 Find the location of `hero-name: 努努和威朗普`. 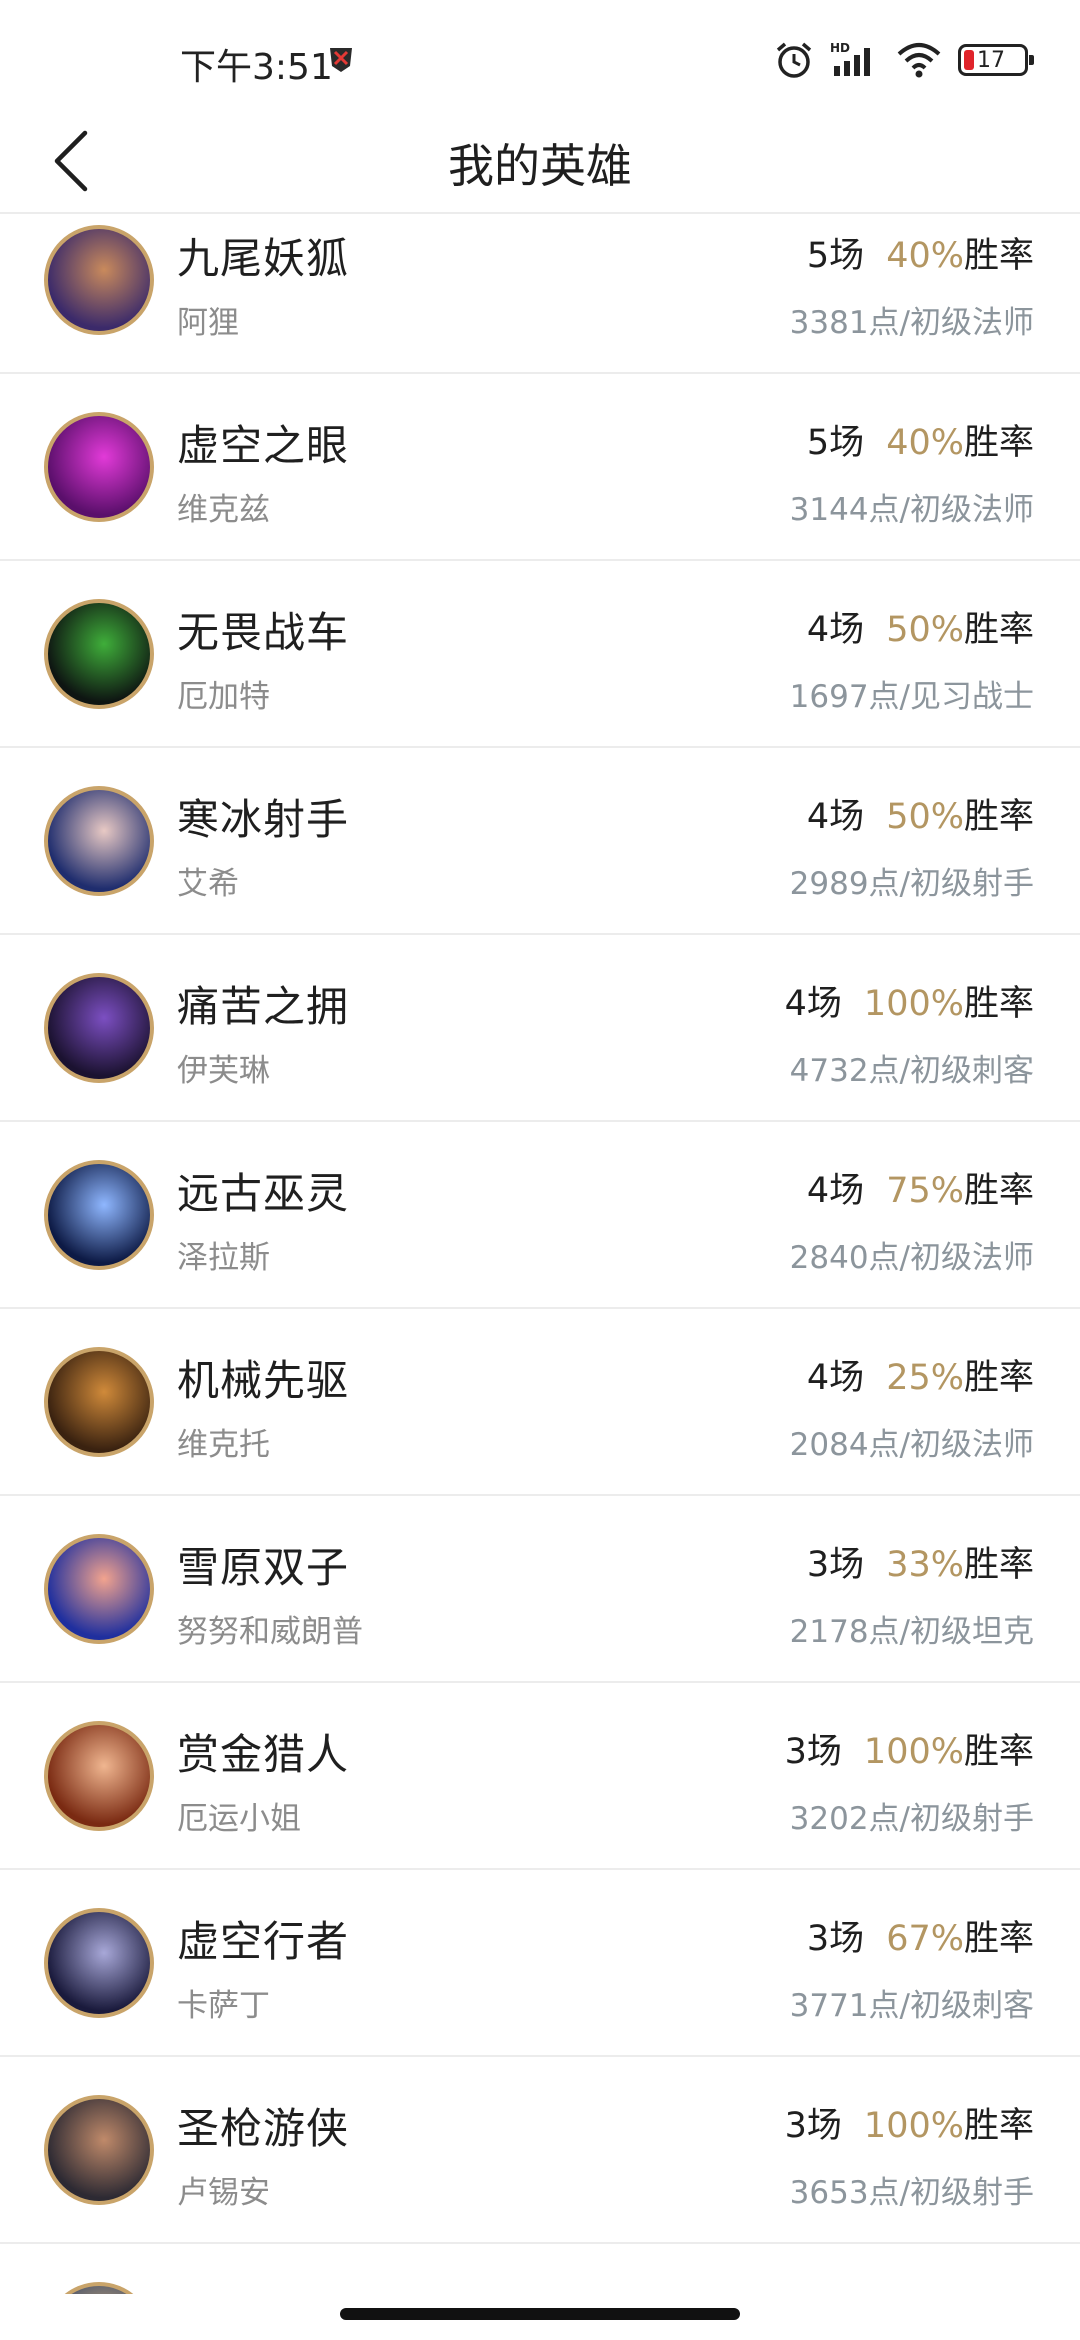

hero-name: 努努和威朗普 is located at coordinates (270, 1632).